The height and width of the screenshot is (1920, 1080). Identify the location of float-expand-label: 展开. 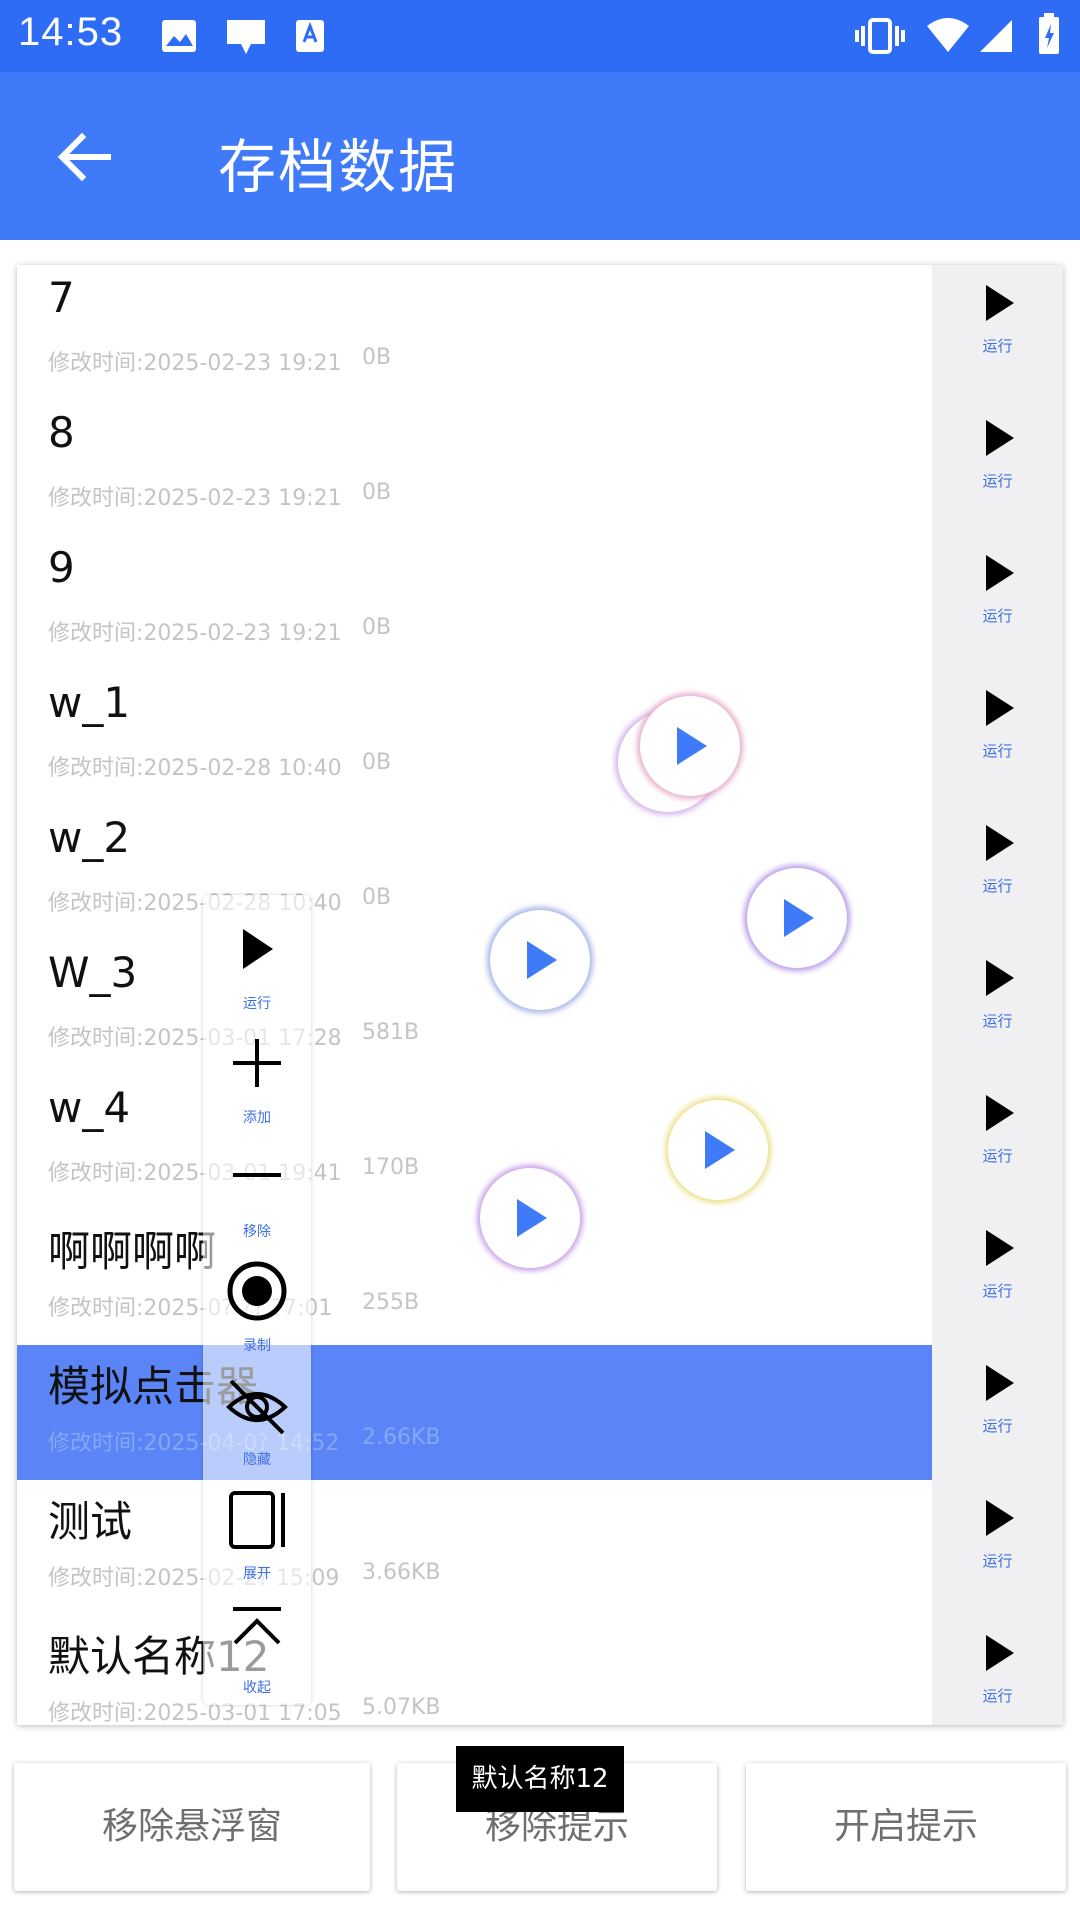
(257, 1574).